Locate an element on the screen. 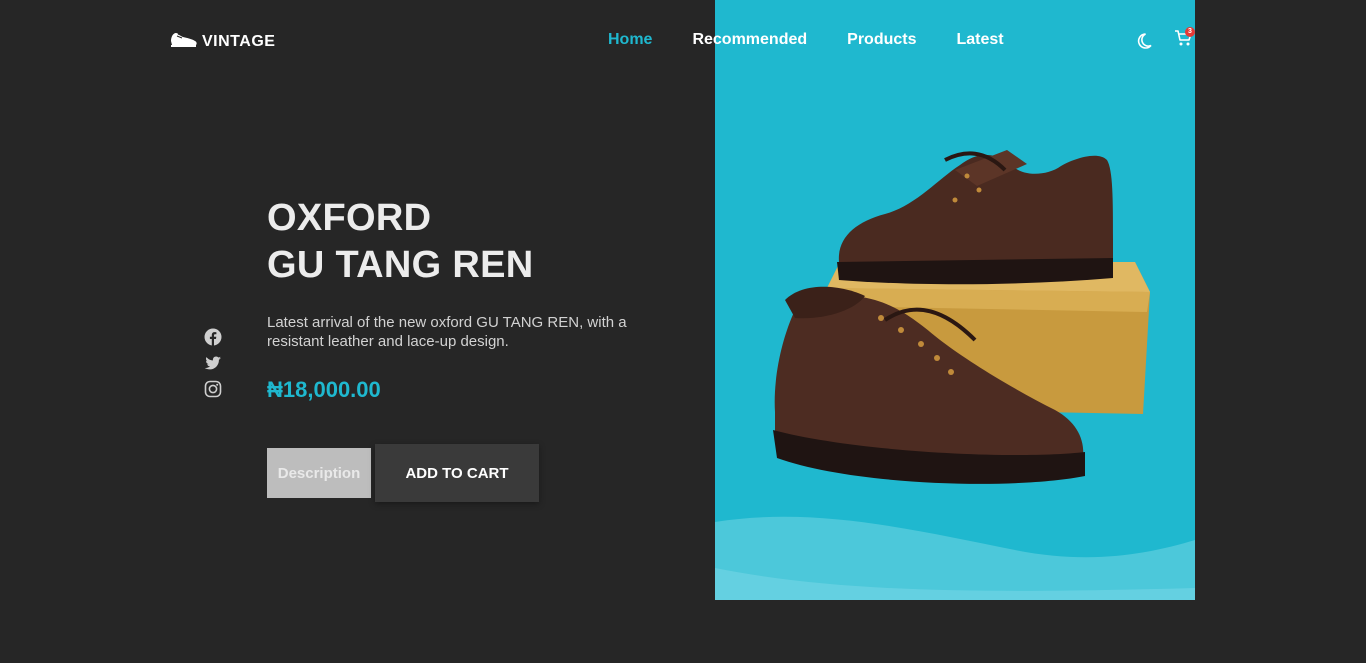  nav-products: Products is located at coordinates (881, 40).